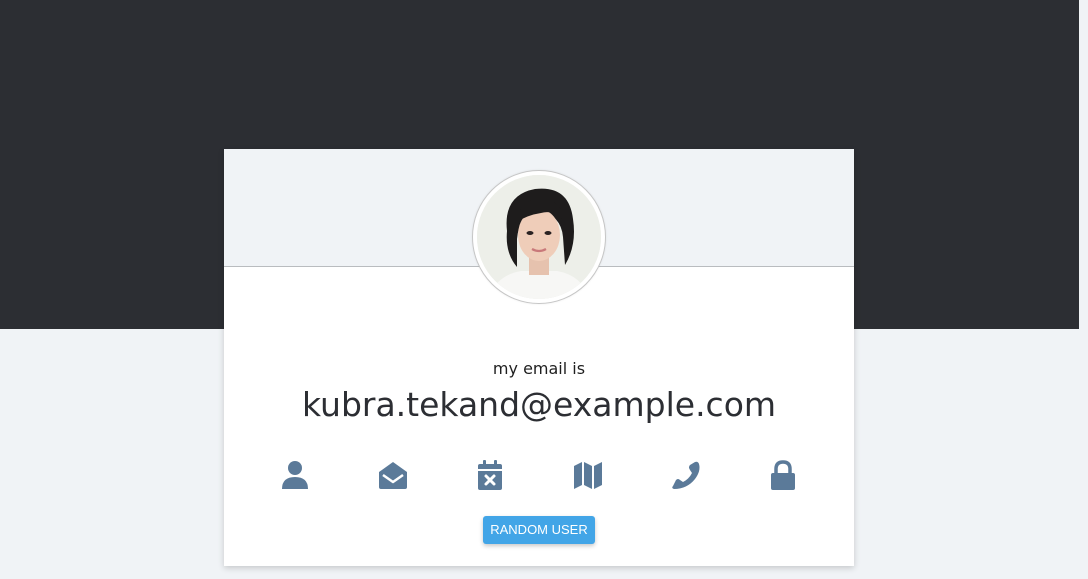 Image resolution: width=1088 pixels, height=579 pixels. Describe the element at coordinates (685, 475) in the screenshot. I see `phone-icon` at that location.